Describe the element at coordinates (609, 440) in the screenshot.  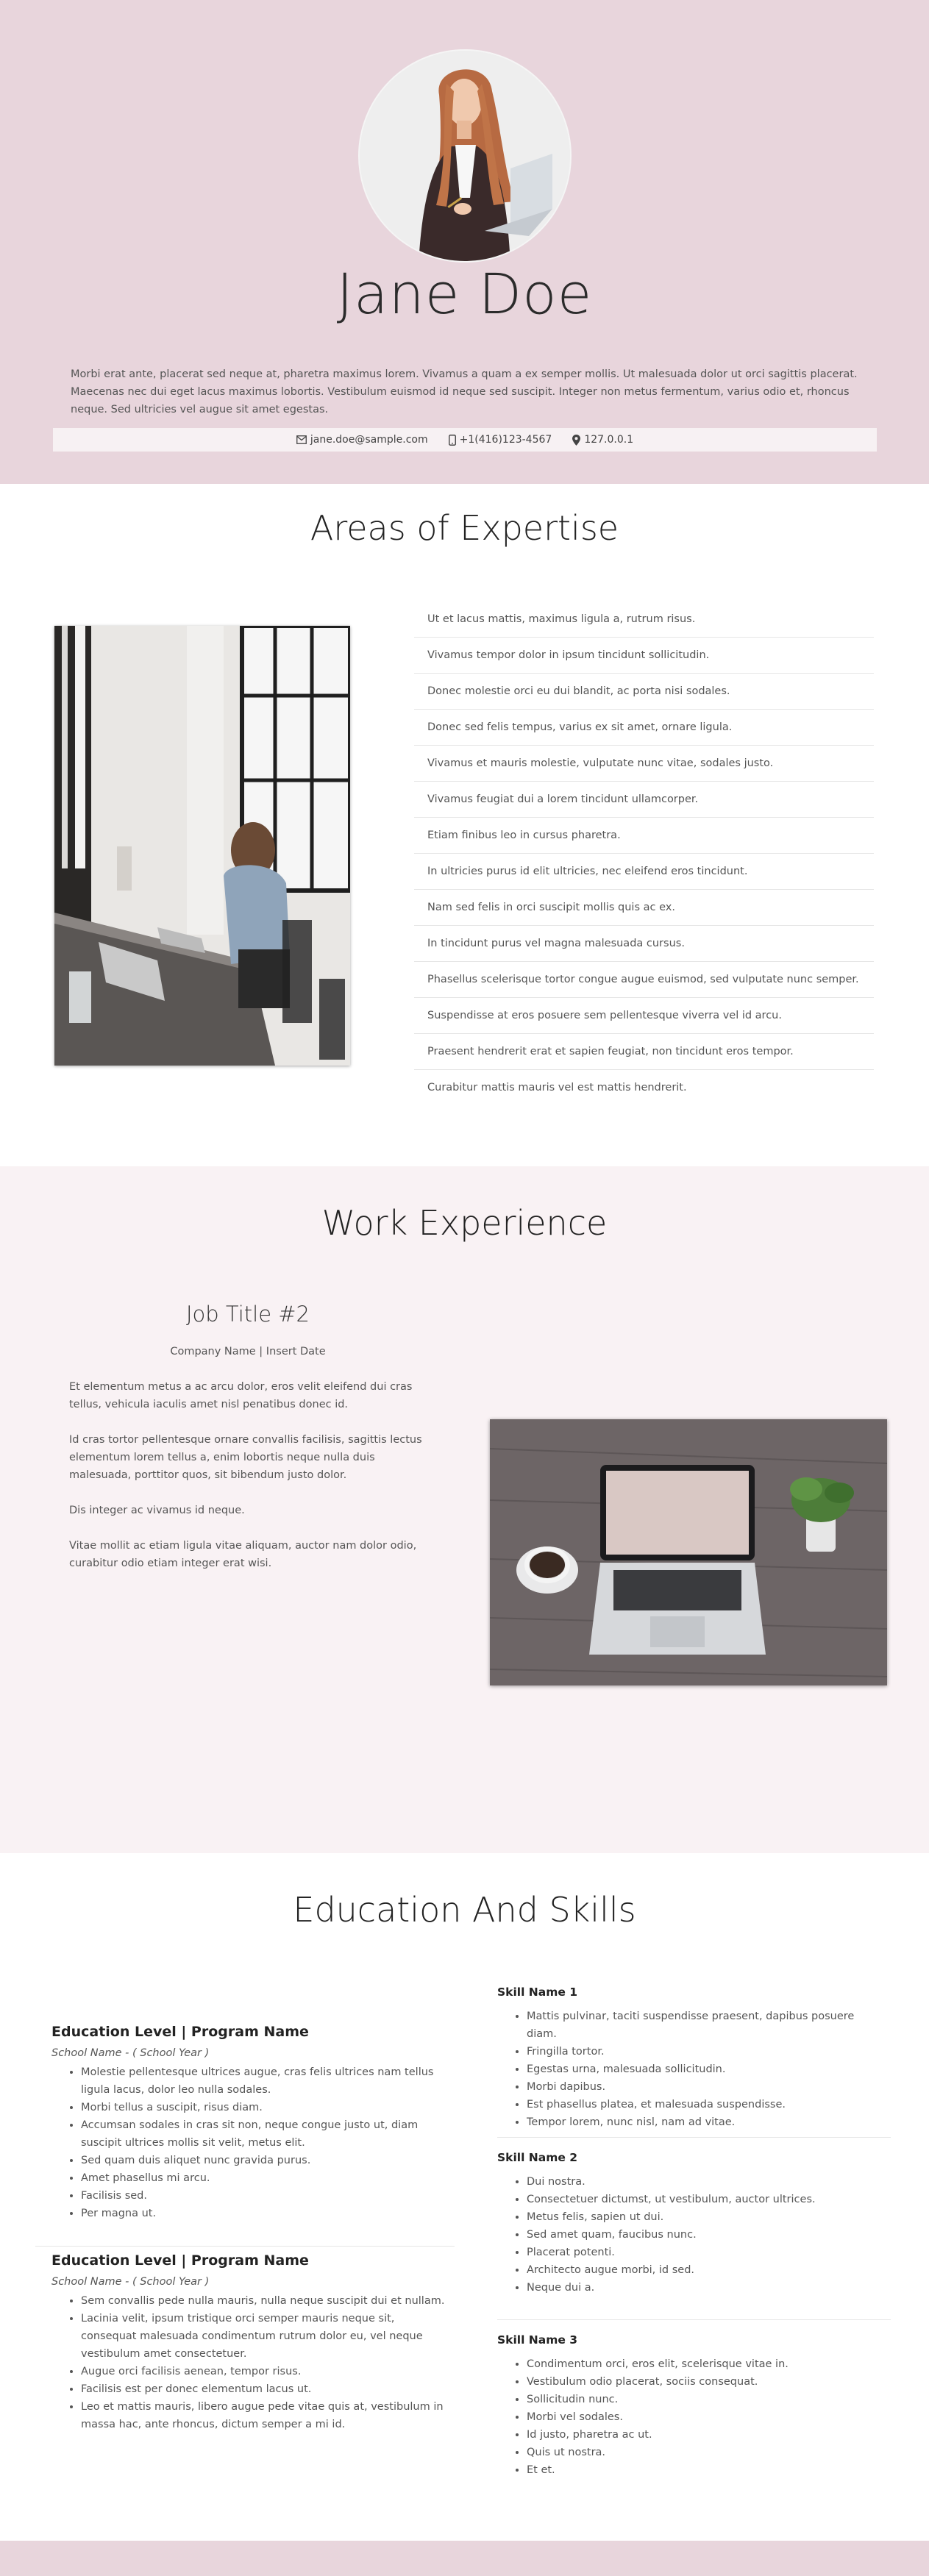
I see `address-text: 127.0.0.1` at that location.